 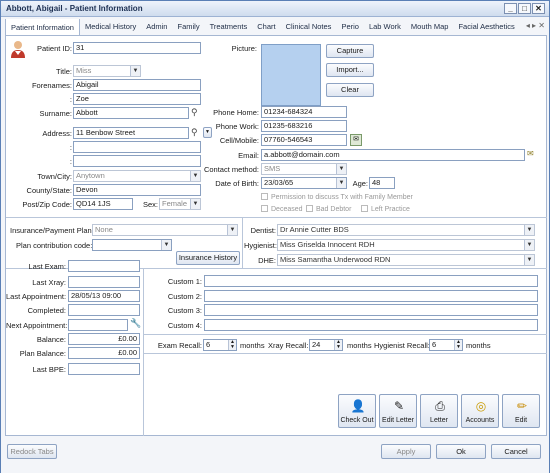 What do you see at coordinates (304, 183) in the screenshot?
I see `dob-field: 23/03/65 ▼` at bounding box center [304, 183].